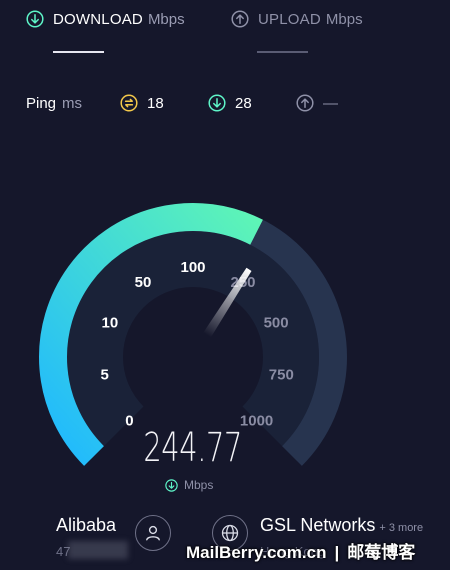 This screenshot has width=450, height=570. I want to click on download-circle-icon, so click(35, 19).